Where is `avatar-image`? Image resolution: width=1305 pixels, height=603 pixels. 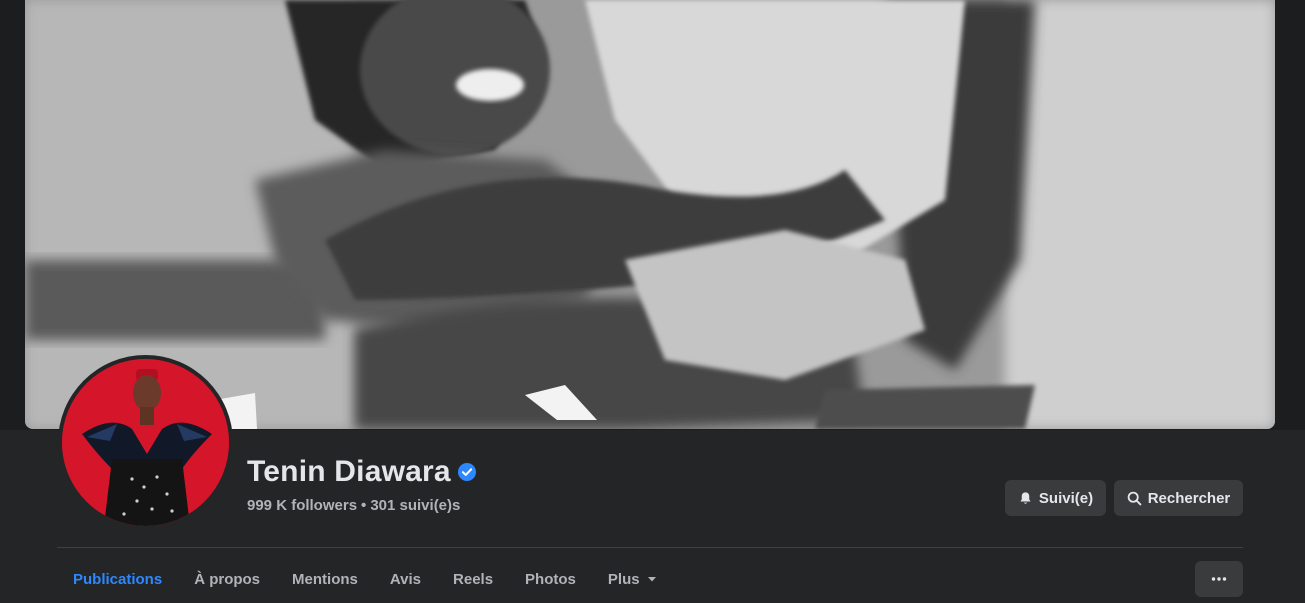 avatar-image is located at coordinates (145, 442).